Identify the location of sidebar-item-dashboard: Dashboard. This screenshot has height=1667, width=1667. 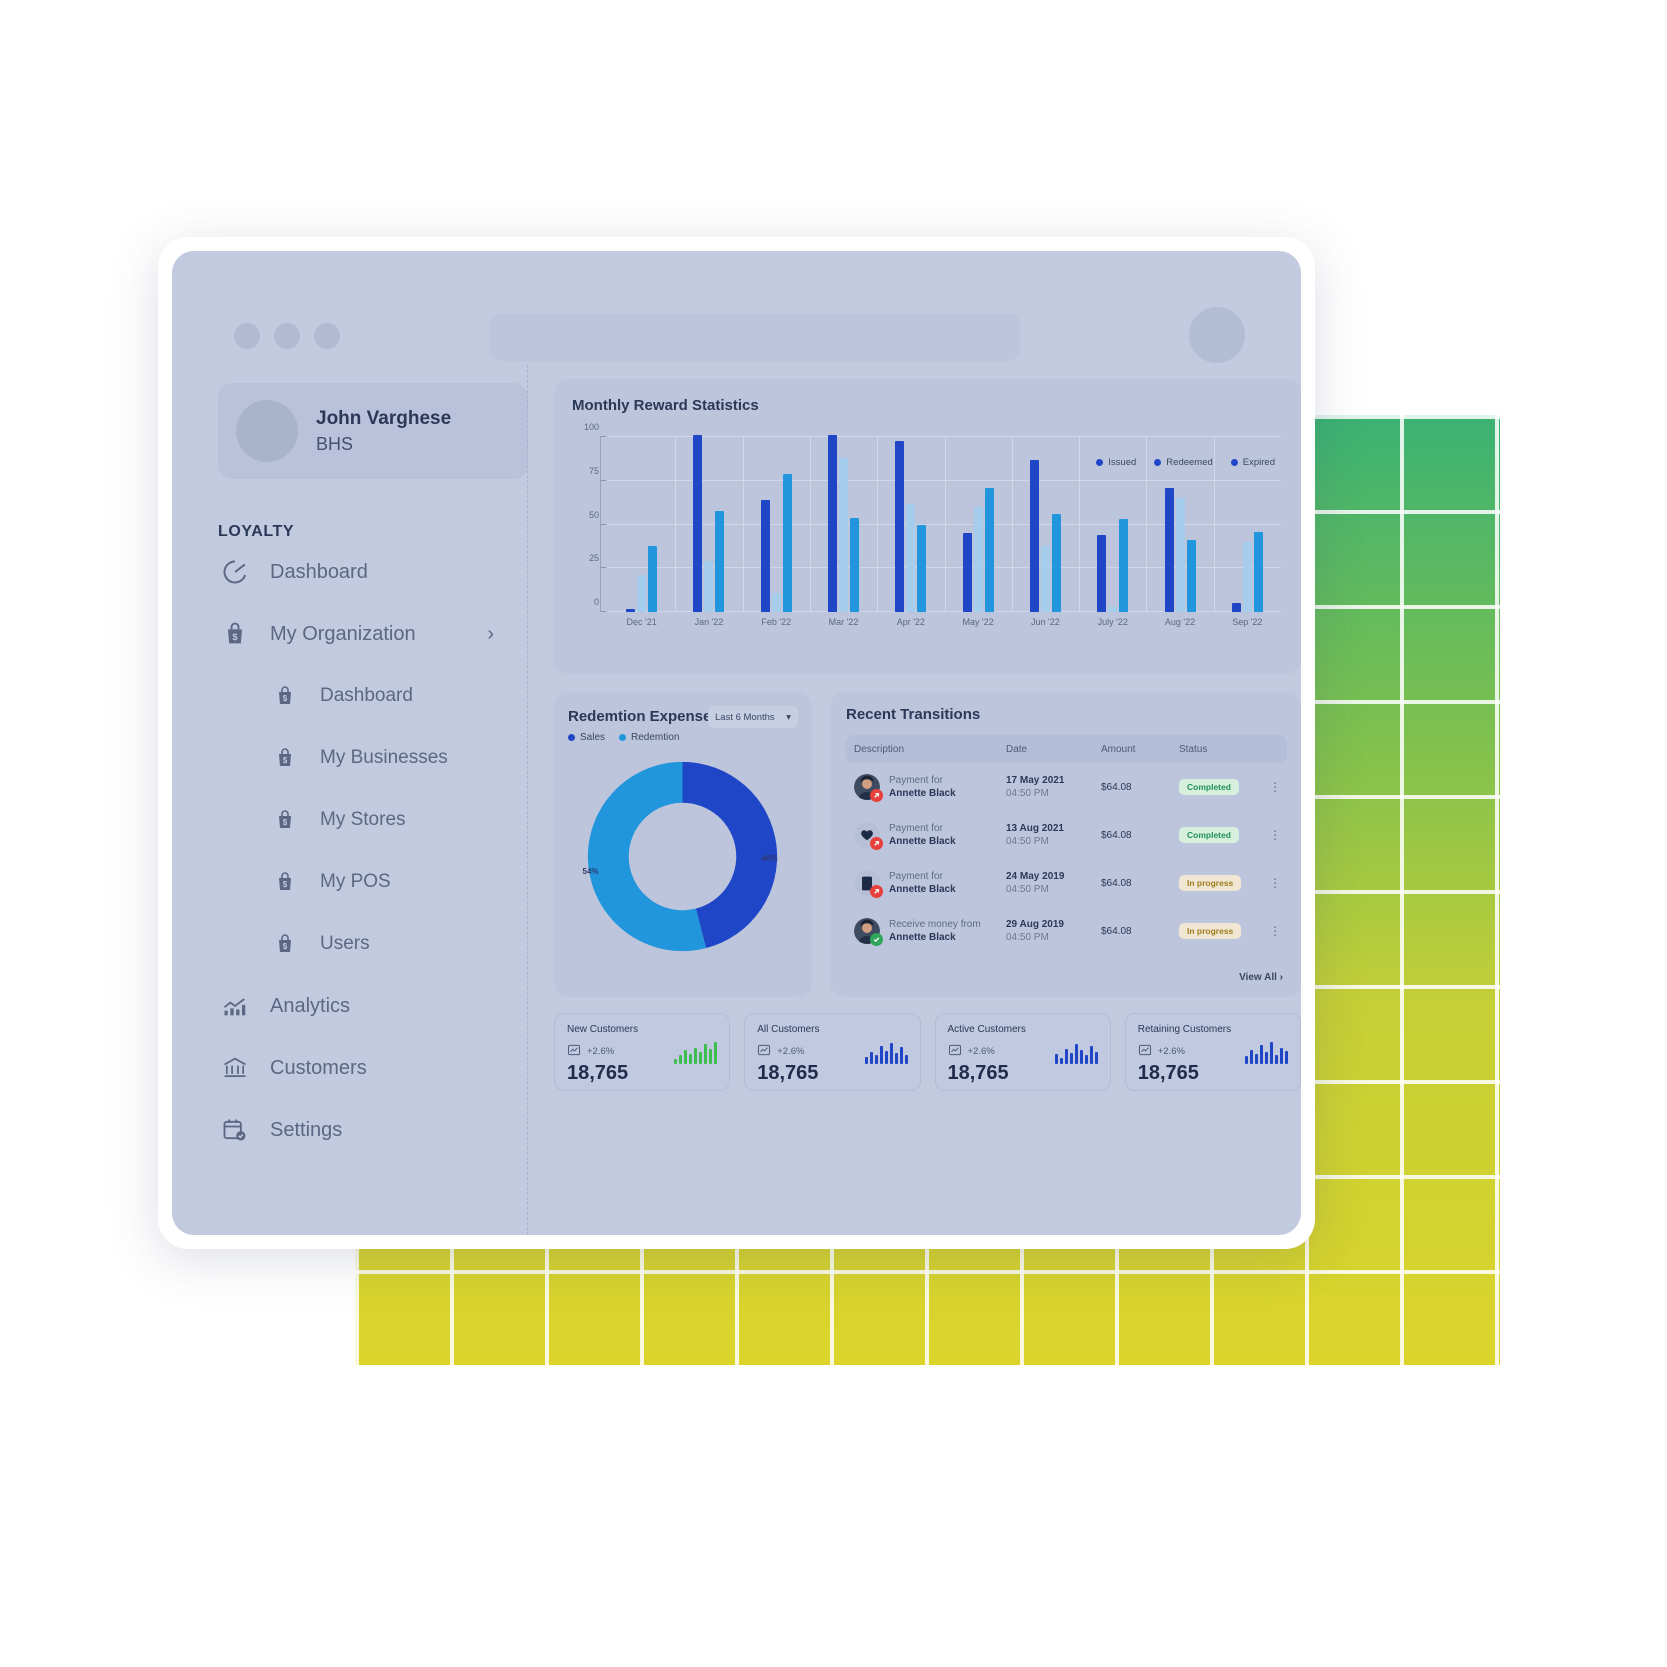
(373, 572).